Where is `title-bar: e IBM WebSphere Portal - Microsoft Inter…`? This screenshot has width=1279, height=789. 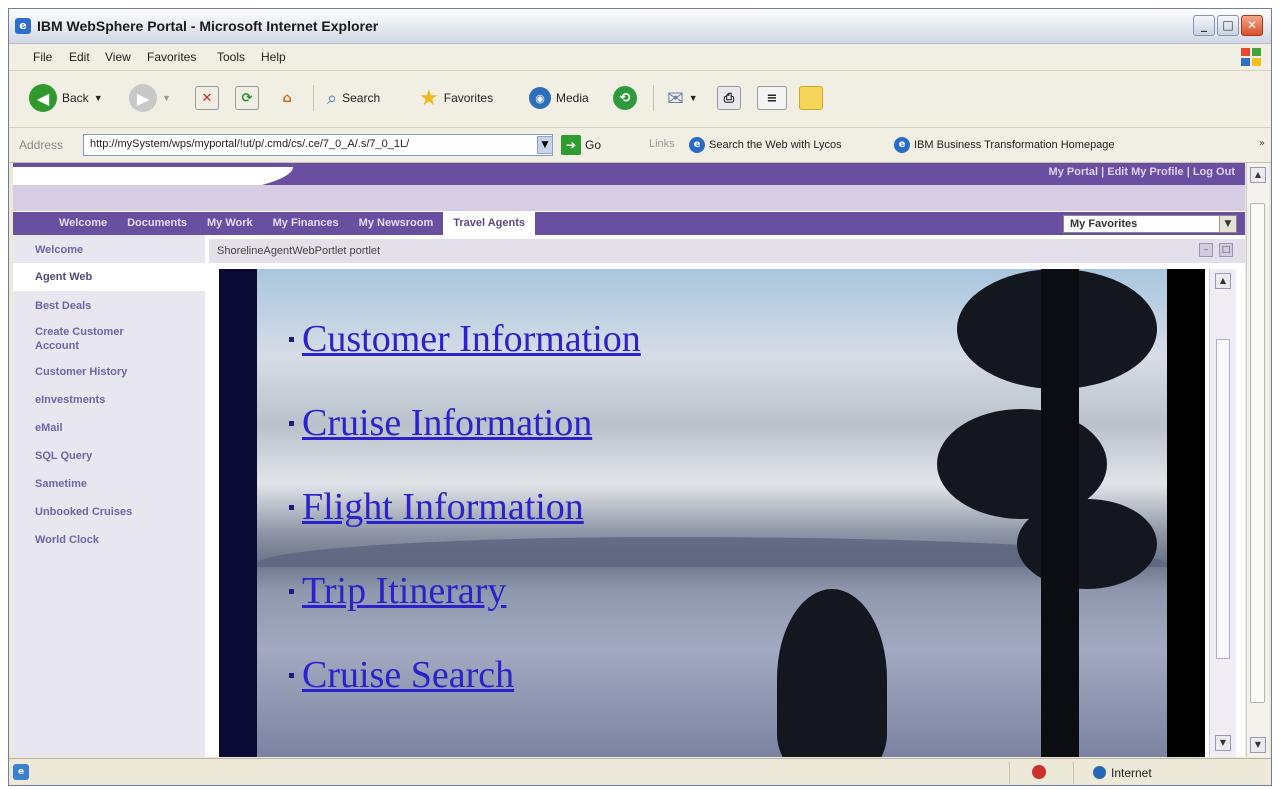 title-bar: e IBM WebSphere Portal - Microsoft Inter… is located at coordinates (640, 26).